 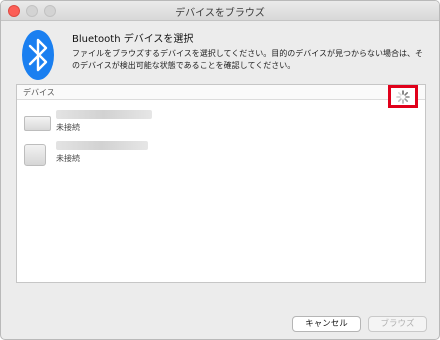 What do you see at coordinates (326, 324) in the screenshot?
I see `cancel-button: キャンセル` at bounding box center [326, 324].